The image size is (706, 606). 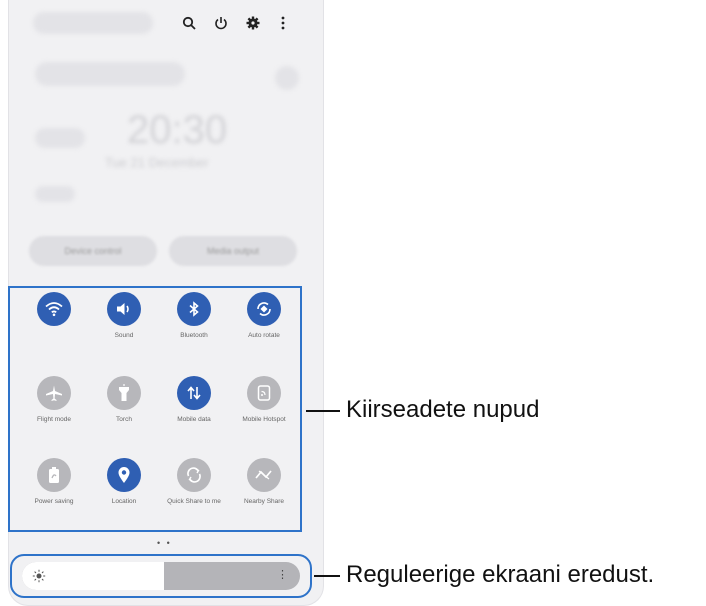 What do you see at coordinates (124, 309) in the screenshot?
I see `sound-icon` at bounding box center [124, 309].